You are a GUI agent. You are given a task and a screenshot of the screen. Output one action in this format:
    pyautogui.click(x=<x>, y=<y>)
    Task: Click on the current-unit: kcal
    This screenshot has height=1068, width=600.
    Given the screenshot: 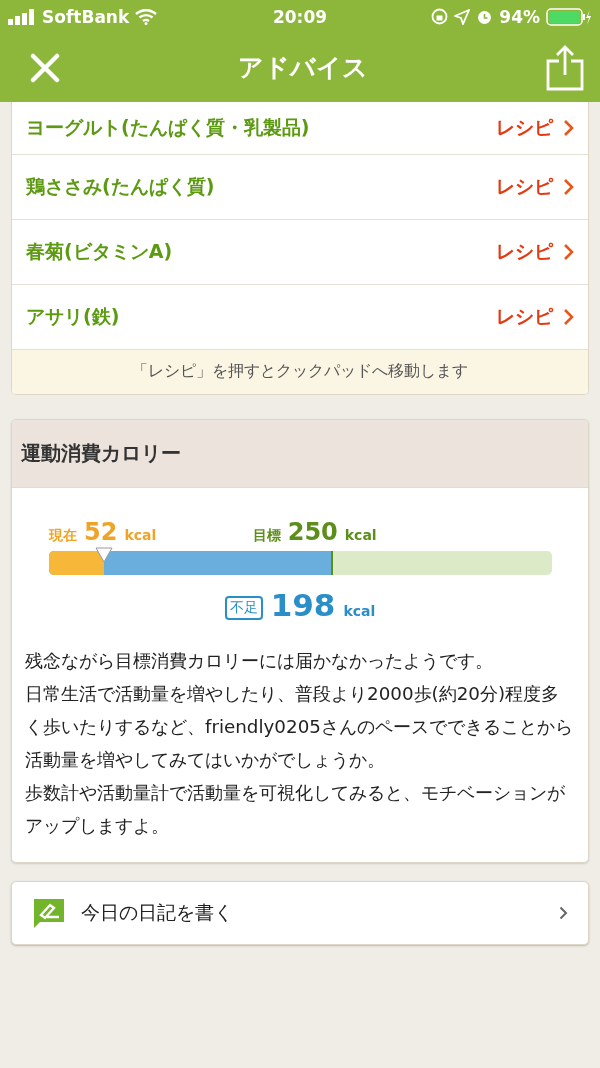 What is the action you would take?
    pyautogui.click(x=140, y=535)
    